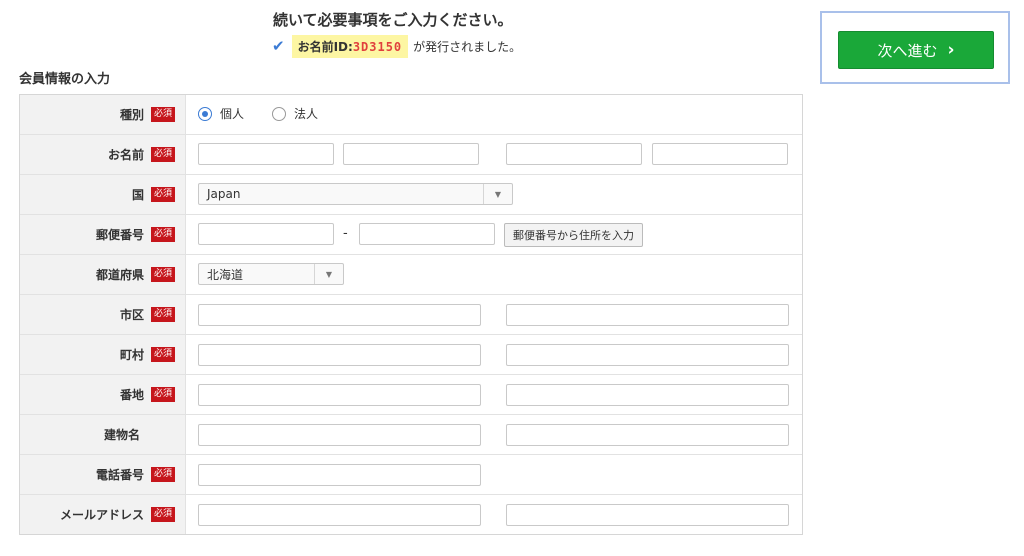 The height and width of the screenshot is (556, 1024). What do you see at coordinates (647, 315) in the screenshot?
I see `city-kana-input` at bounding box center [647, 315].